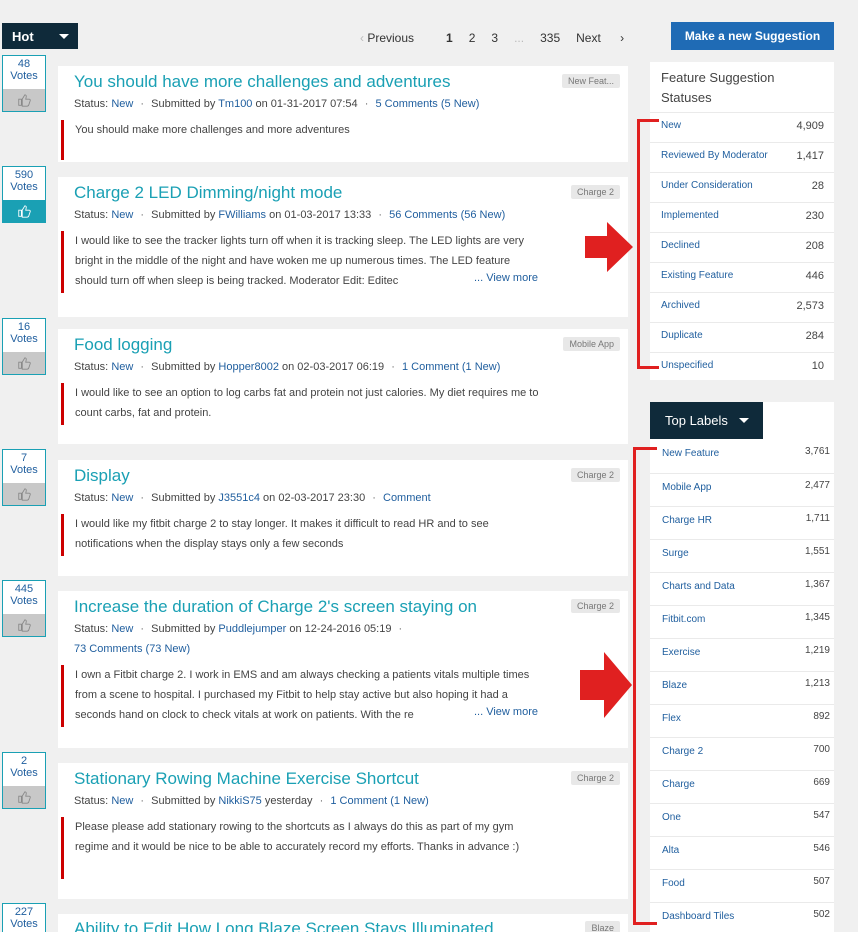 Image resolution: width=858 pixels, height=932 pixels. Describe the element at coordinates (239, 801) in the screenshot. I see `author-link: NikkiS75` at that location.